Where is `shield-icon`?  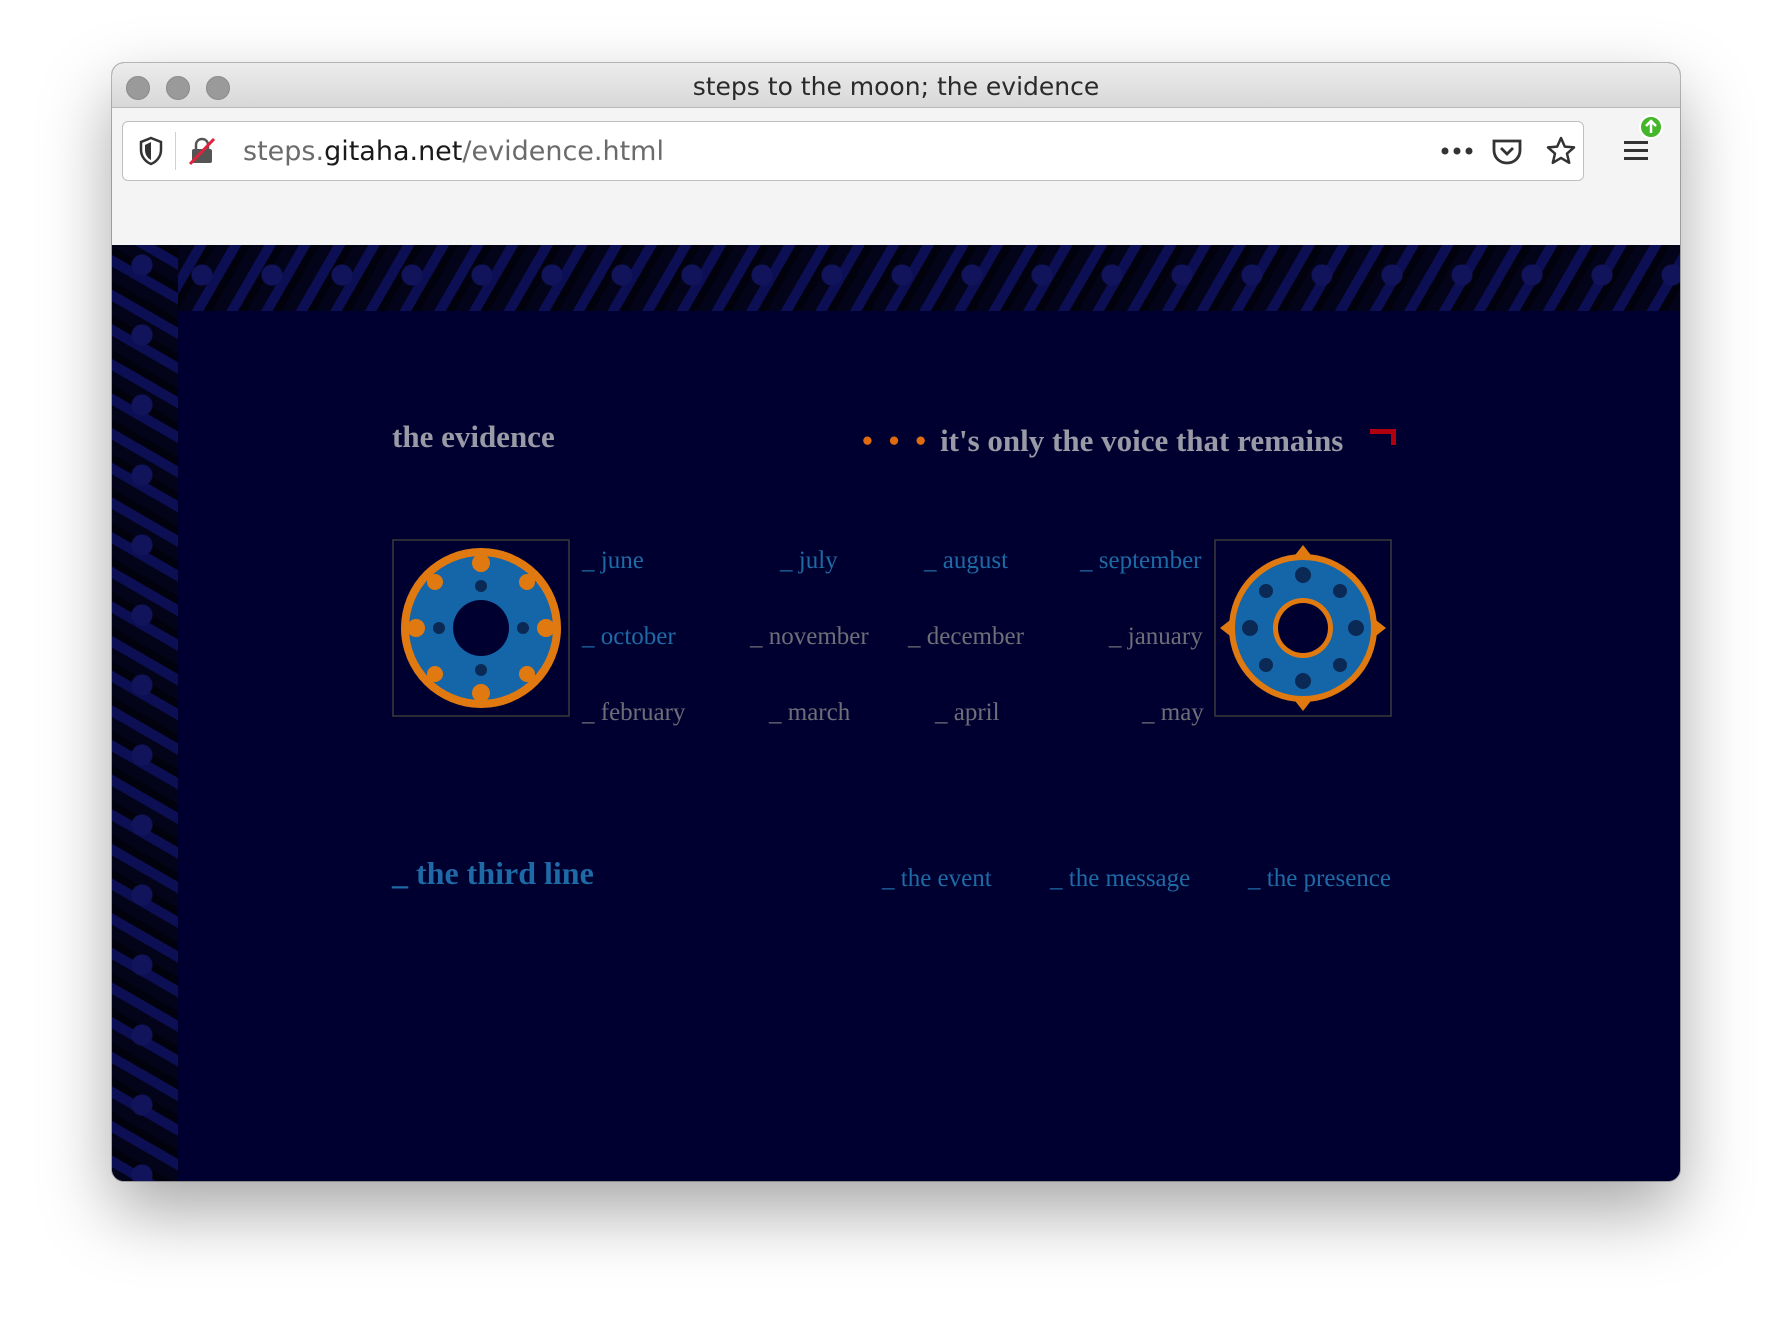
shield-icon is located at coordinates (151, 151).